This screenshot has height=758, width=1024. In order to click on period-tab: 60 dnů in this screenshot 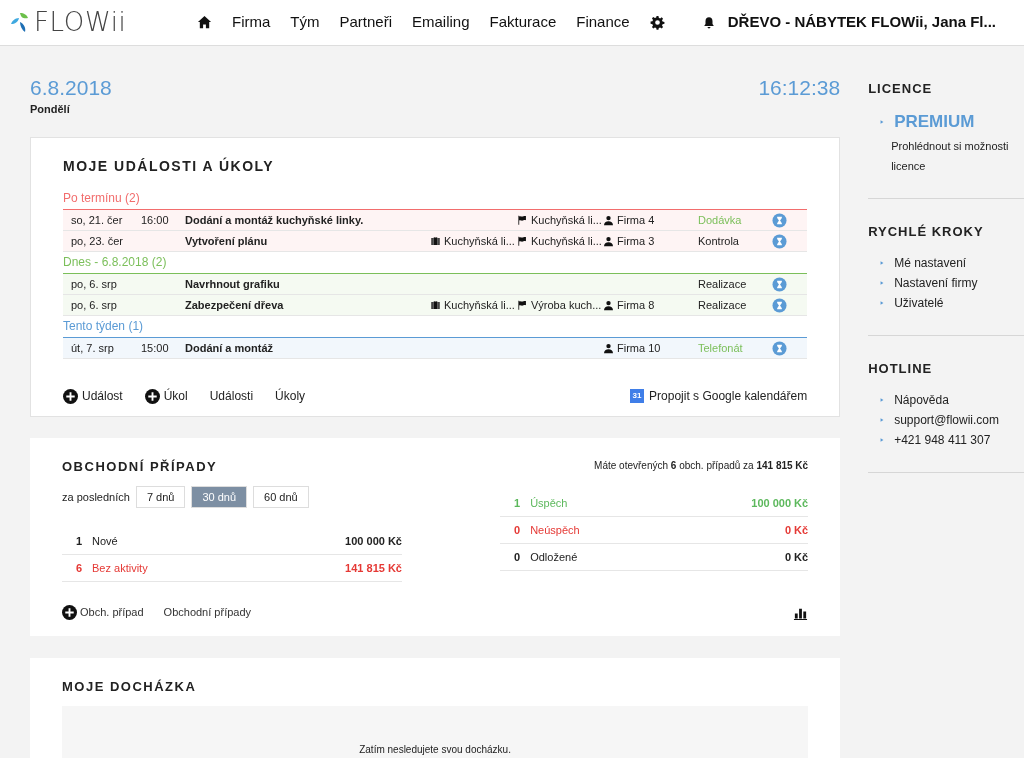, I will do `click(281, 497)`.